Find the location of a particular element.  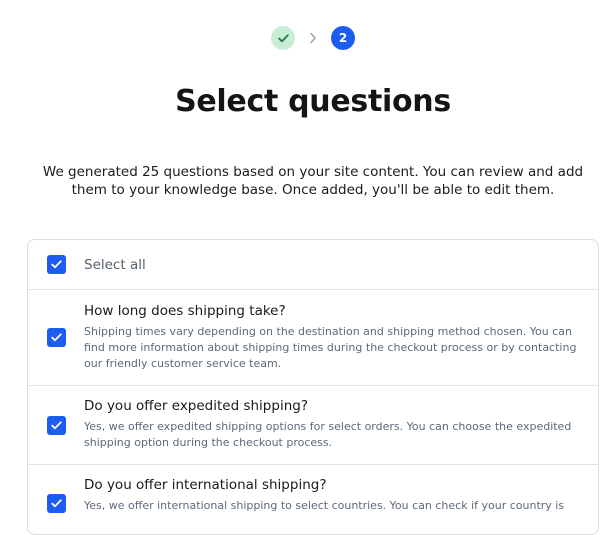

question-title: How long does shipping take? is located at coordinates (185, 310).